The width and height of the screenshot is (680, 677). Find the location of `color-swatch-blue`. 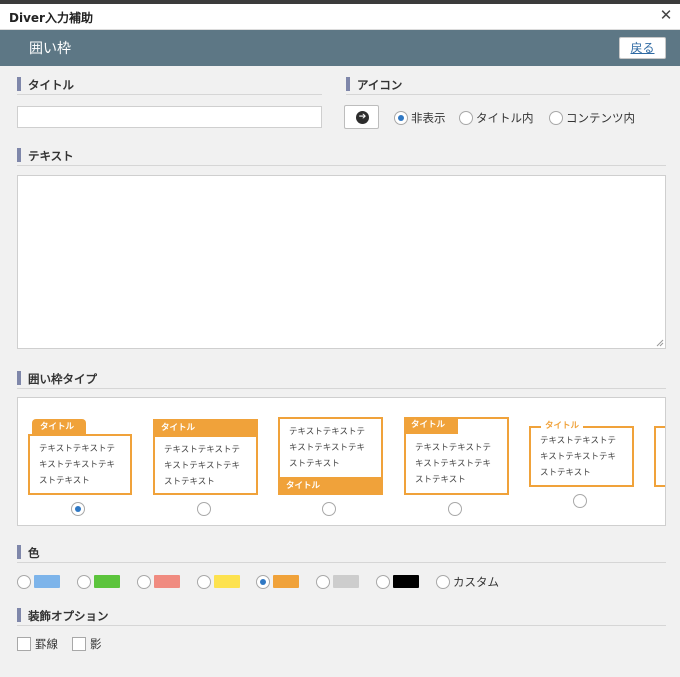

color-swatch-blue is located at coordinates (47, 581).